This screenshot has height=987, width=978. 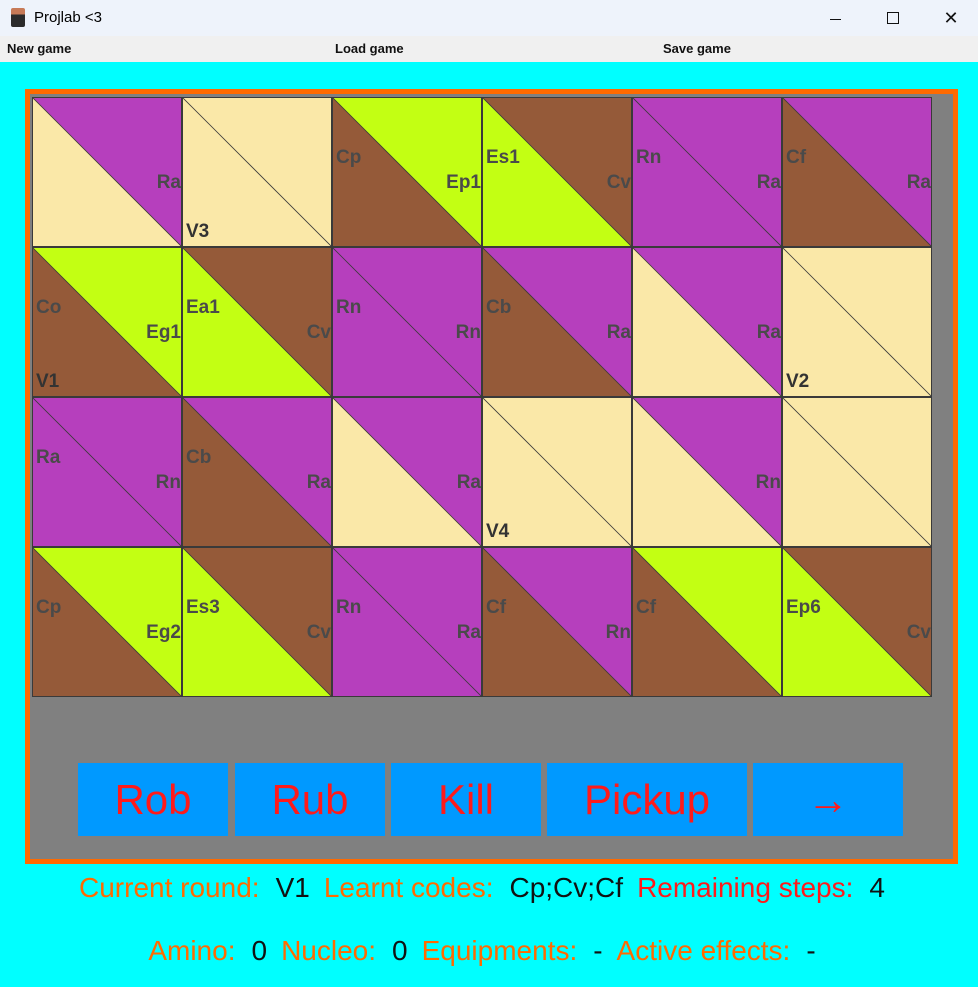 What do you see at coordinates (798, 381) in the screenshot?
I see `virologist-marker: V2` at bounding box center [798, 381].